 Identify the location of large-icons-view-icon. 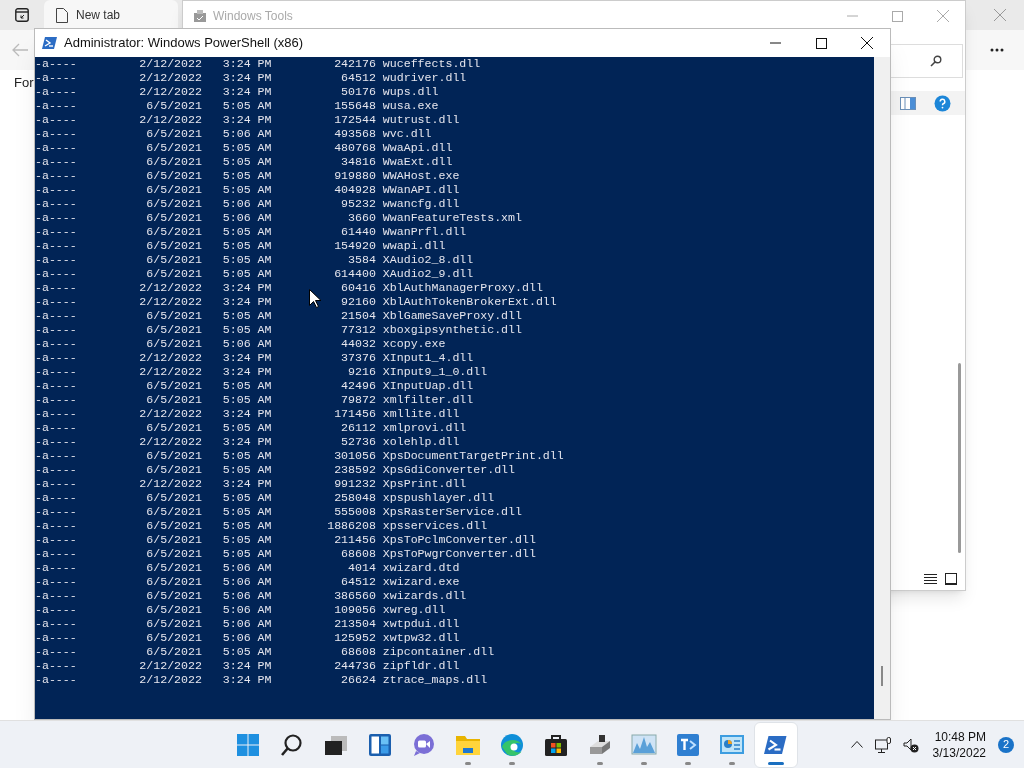
(951, 579).